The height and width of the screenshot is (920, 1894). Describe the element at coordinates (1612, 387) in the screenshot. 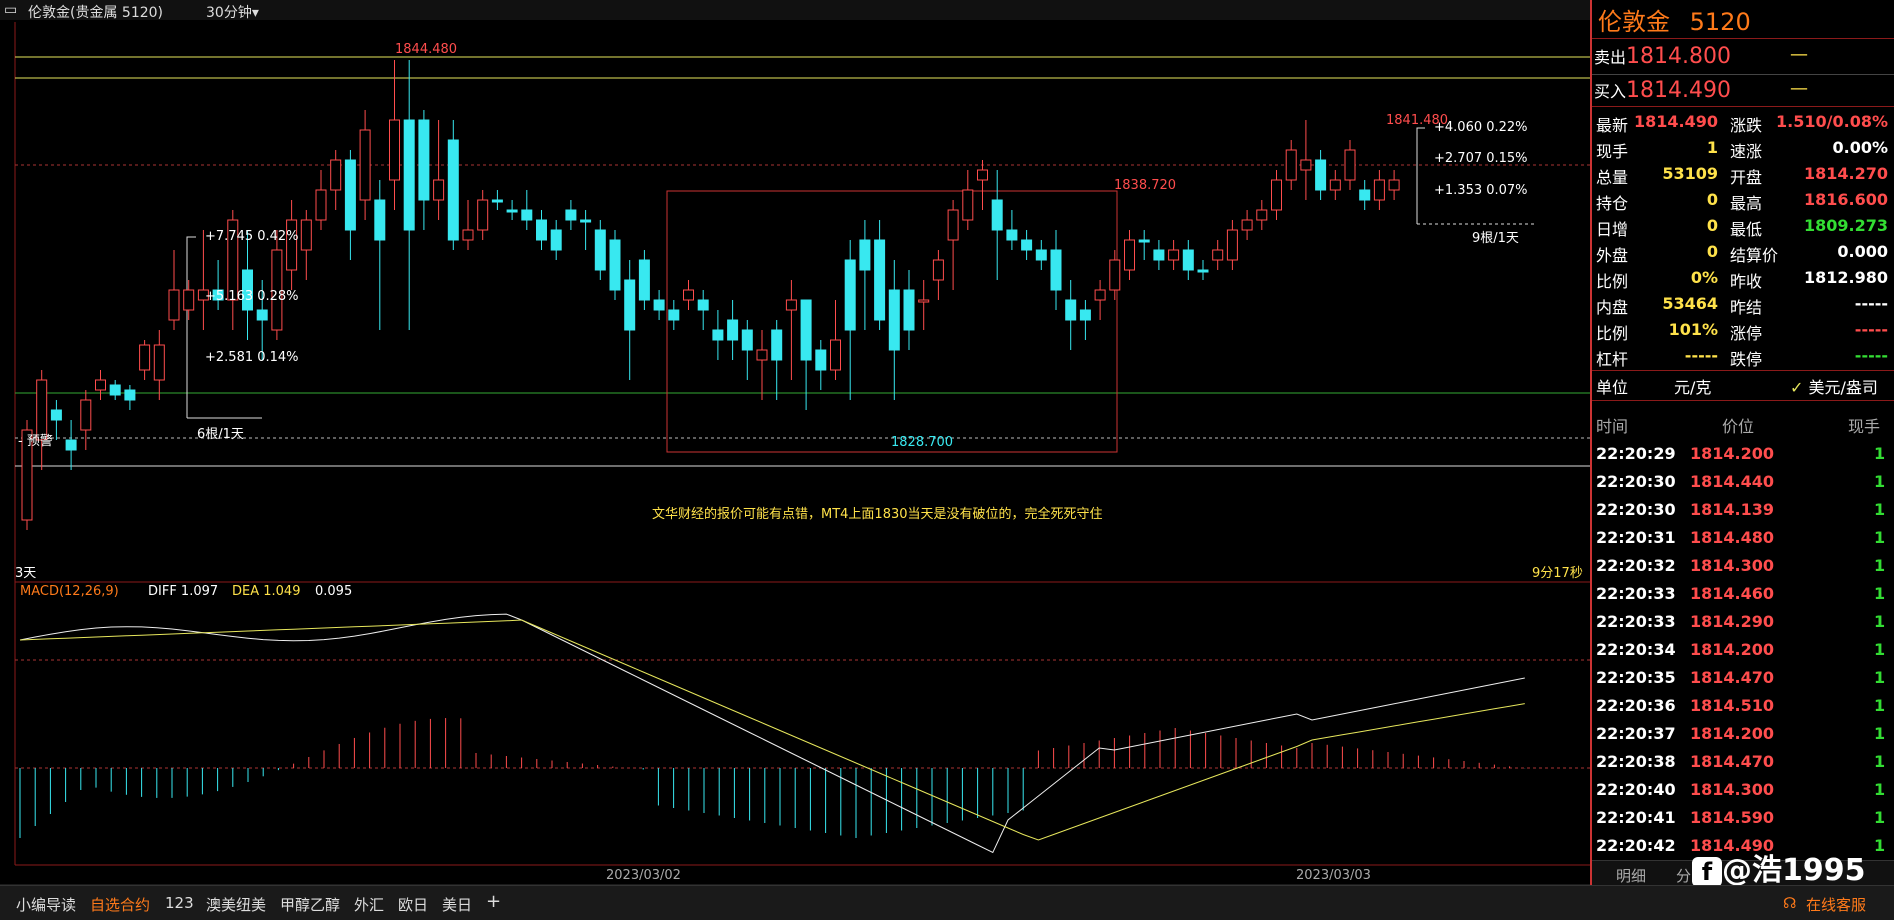

I see `unit-label: 单位` at that location.